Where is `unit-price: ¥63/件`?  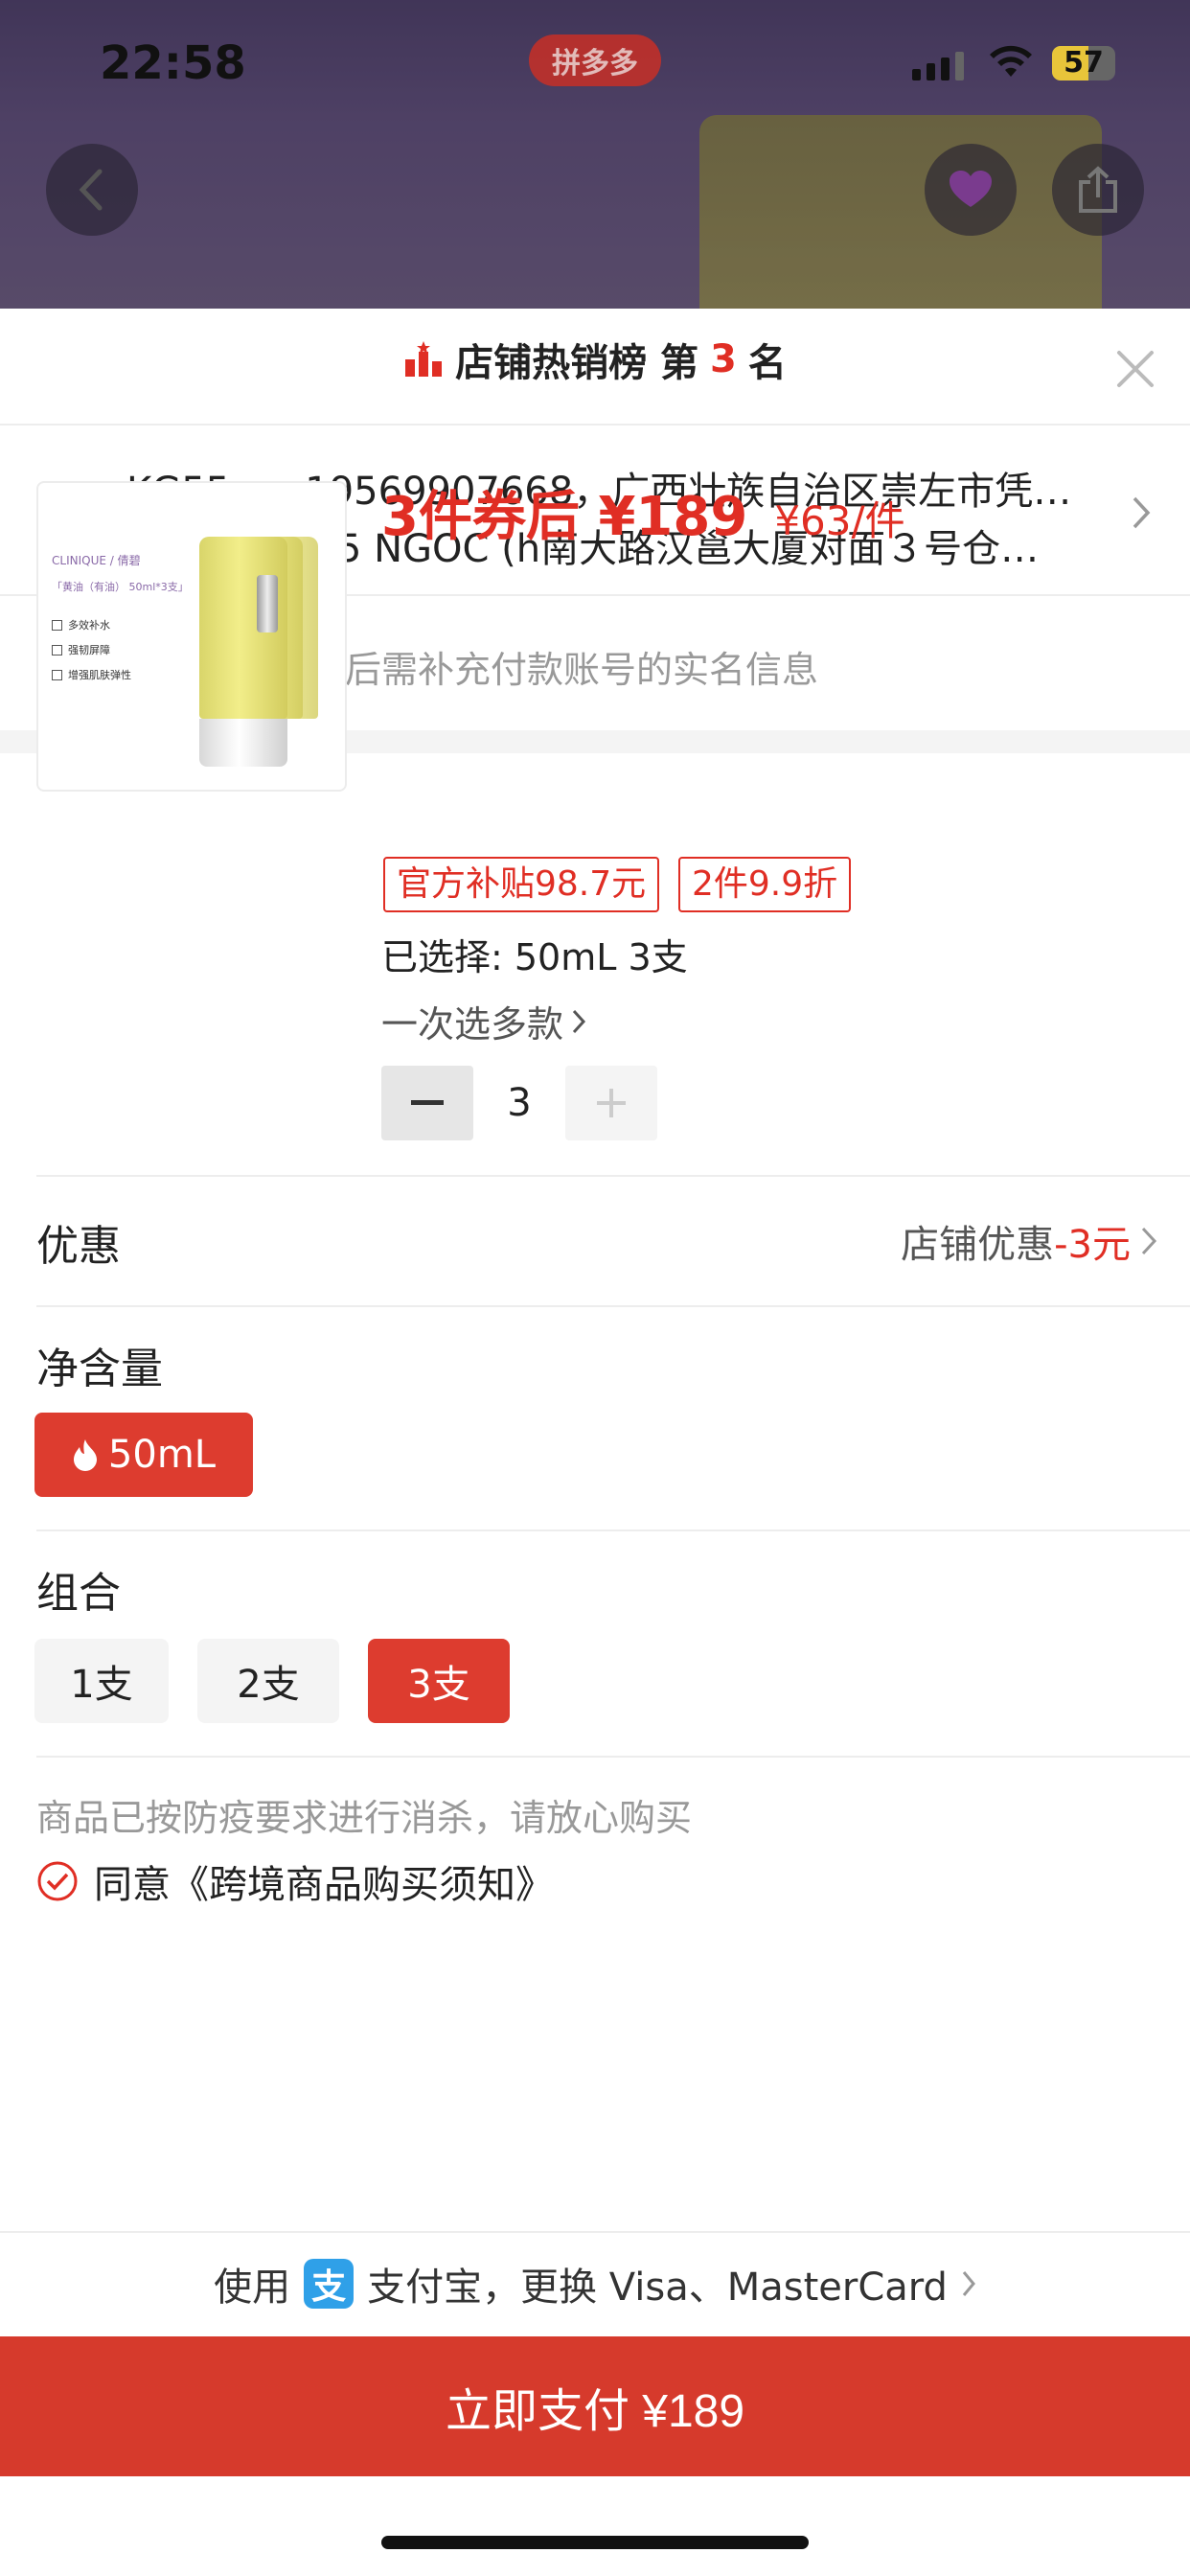 unit-price: ¥63/件 is located at coordinates (840, 520).